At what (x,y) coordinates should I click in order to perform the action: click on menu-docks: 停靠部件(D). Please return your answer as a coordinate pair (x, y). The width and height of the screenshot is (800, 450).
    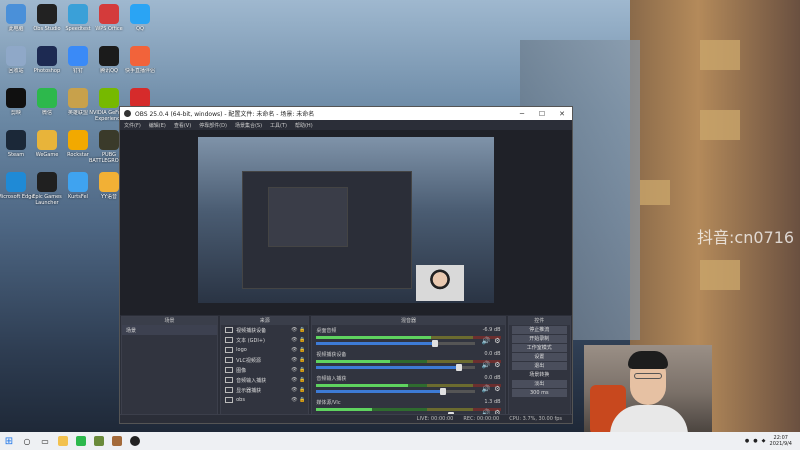
    Looking at the image, I should click on (213, 125).